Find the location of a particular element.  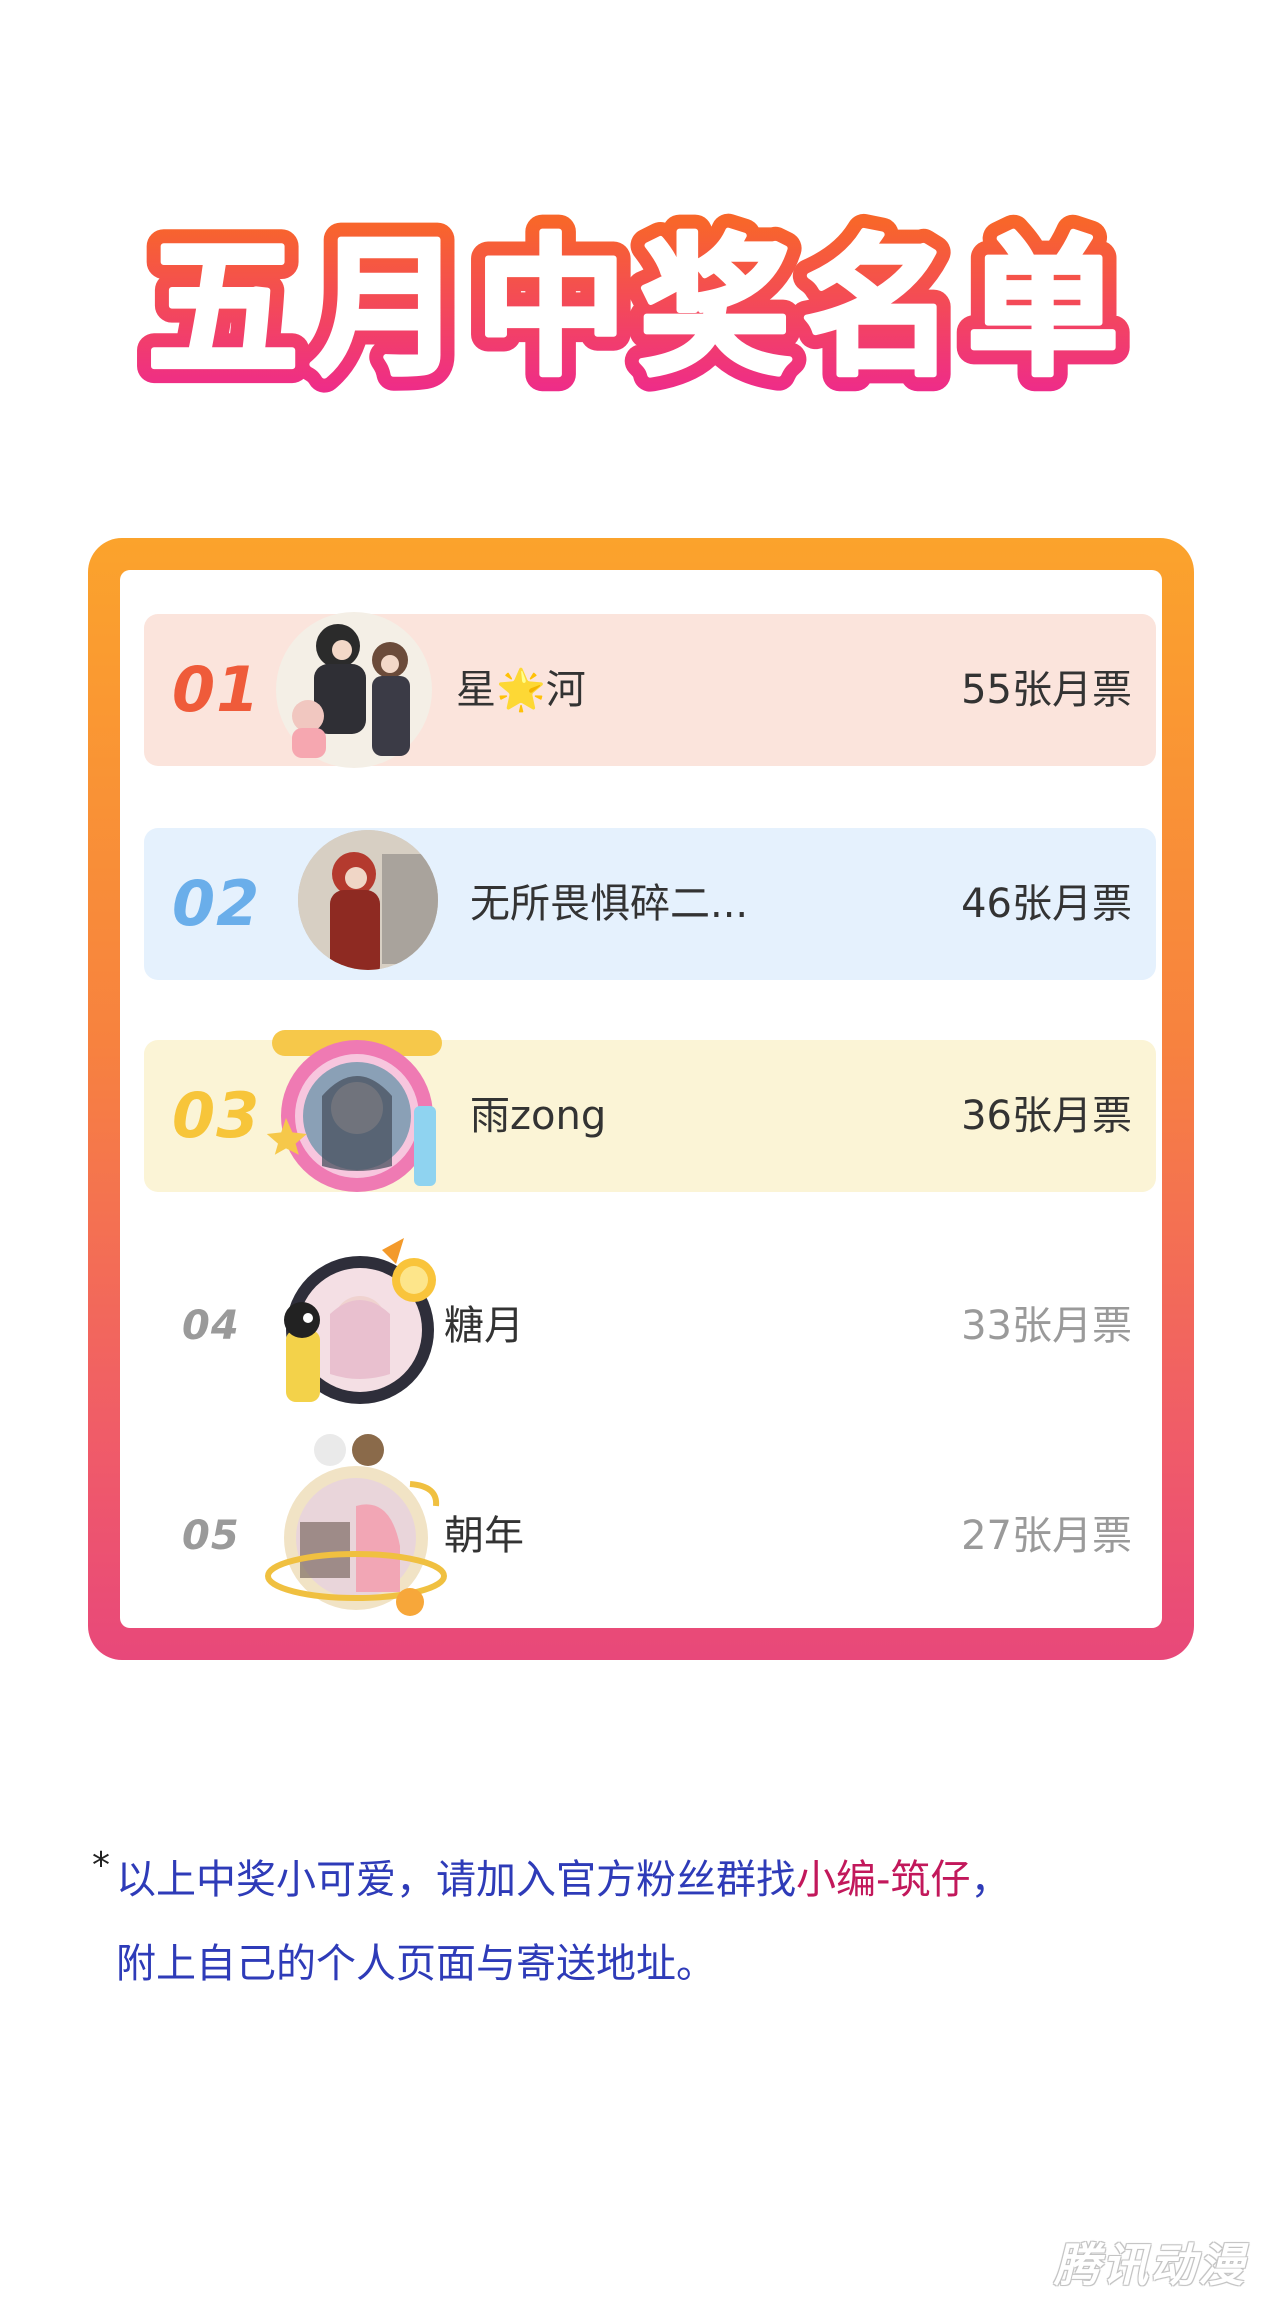

page-title: 五月中奖名单 五月中奖名单 is located at coordinates (640, 310).